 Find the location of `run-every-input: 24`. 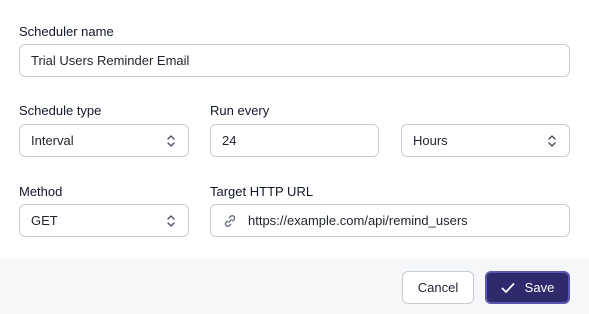

run-every-input: 24 is located at coordinates (294, 140).